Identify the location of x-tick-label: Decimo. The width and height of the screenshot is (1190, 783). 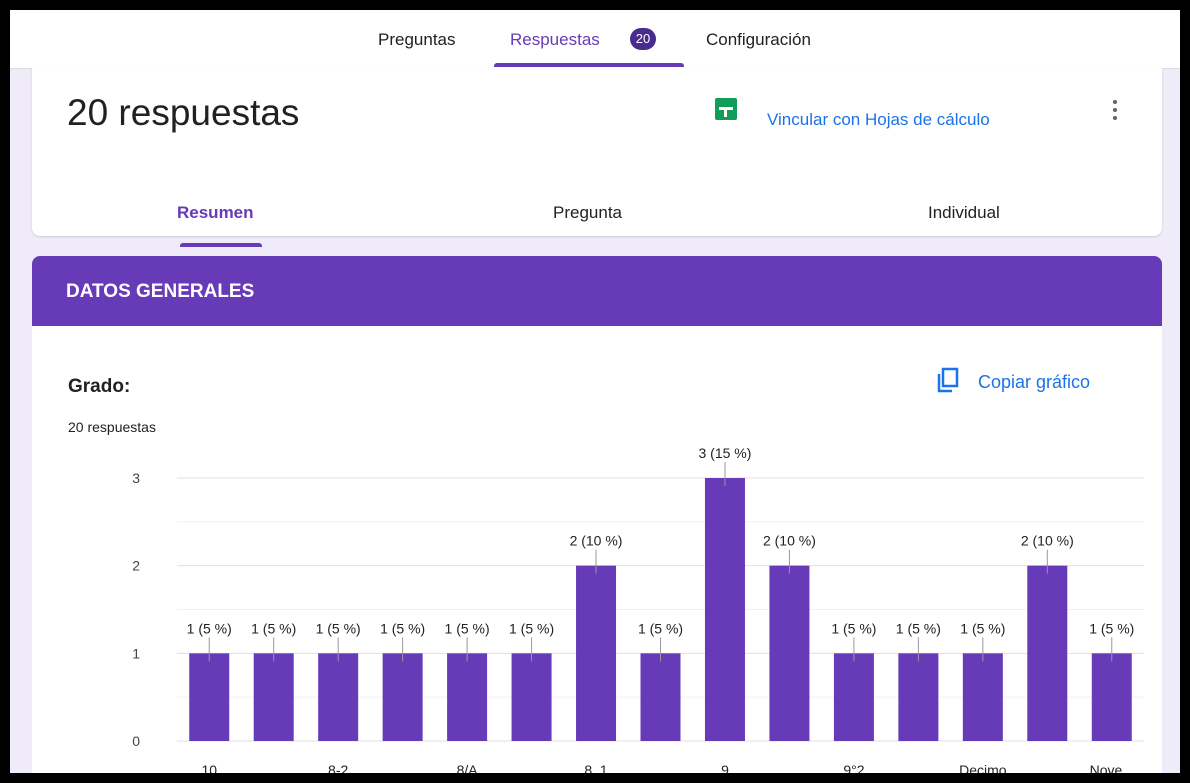
(983, 767).